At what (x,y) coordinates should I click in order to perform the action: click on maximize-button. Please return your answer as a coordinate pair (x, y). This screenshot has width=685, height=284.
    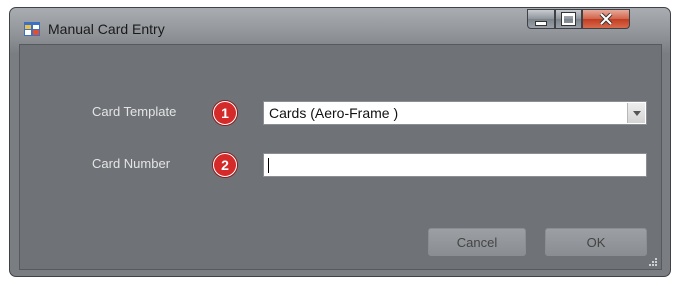
    Looking at the image, I should click on (568, 19).